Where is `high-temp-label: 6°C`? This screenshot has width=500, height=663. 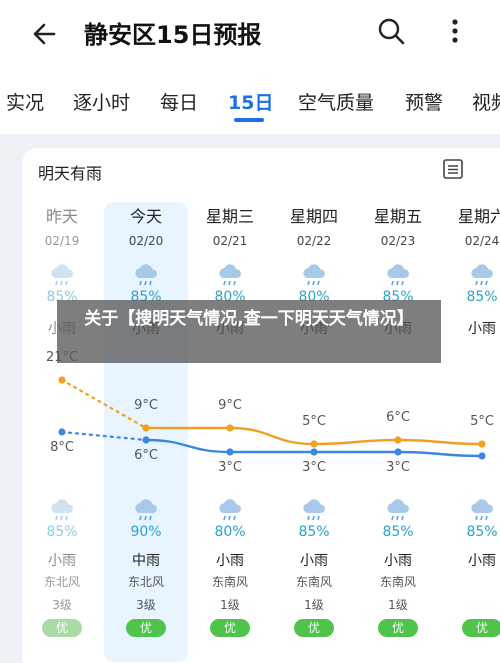 high-temp-label: 6°C is located at coordinates (398, 417).